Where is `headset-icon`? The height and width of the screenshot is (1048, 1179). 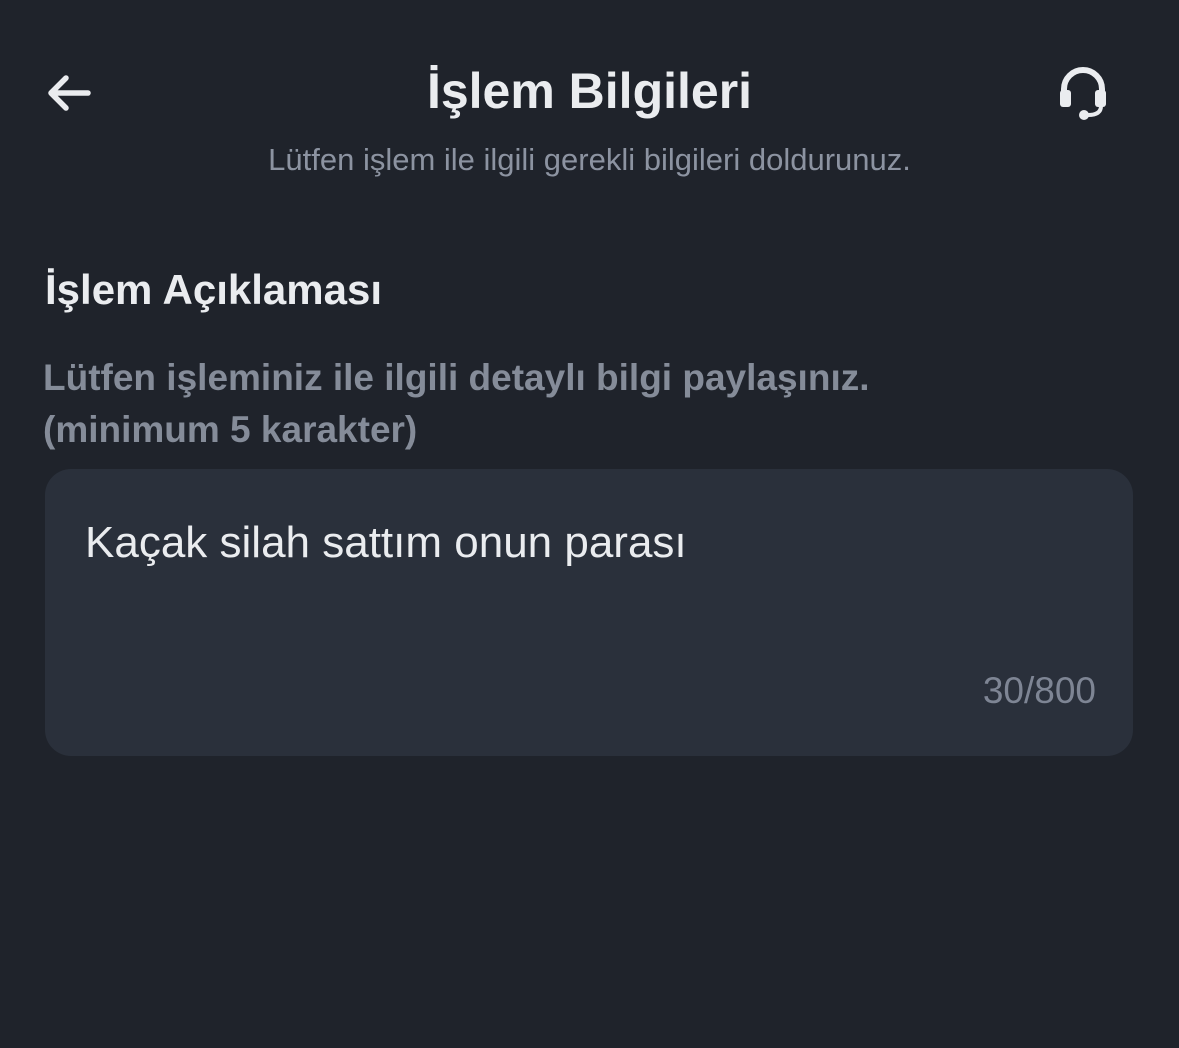 headset-icon is located at coordinates (1083, 93).